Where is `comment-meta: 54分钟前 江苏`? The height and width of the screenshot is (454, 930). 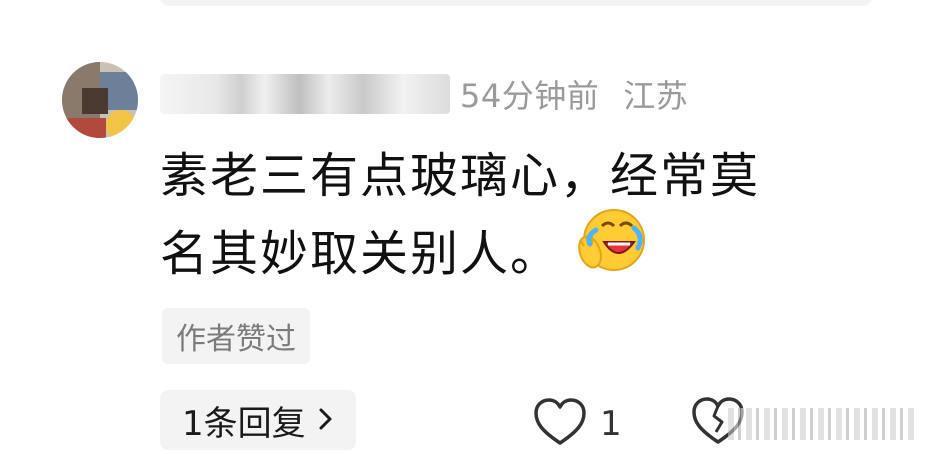
comment-meta: 54分钟前 江苏 is located at coordinates (424, 94).